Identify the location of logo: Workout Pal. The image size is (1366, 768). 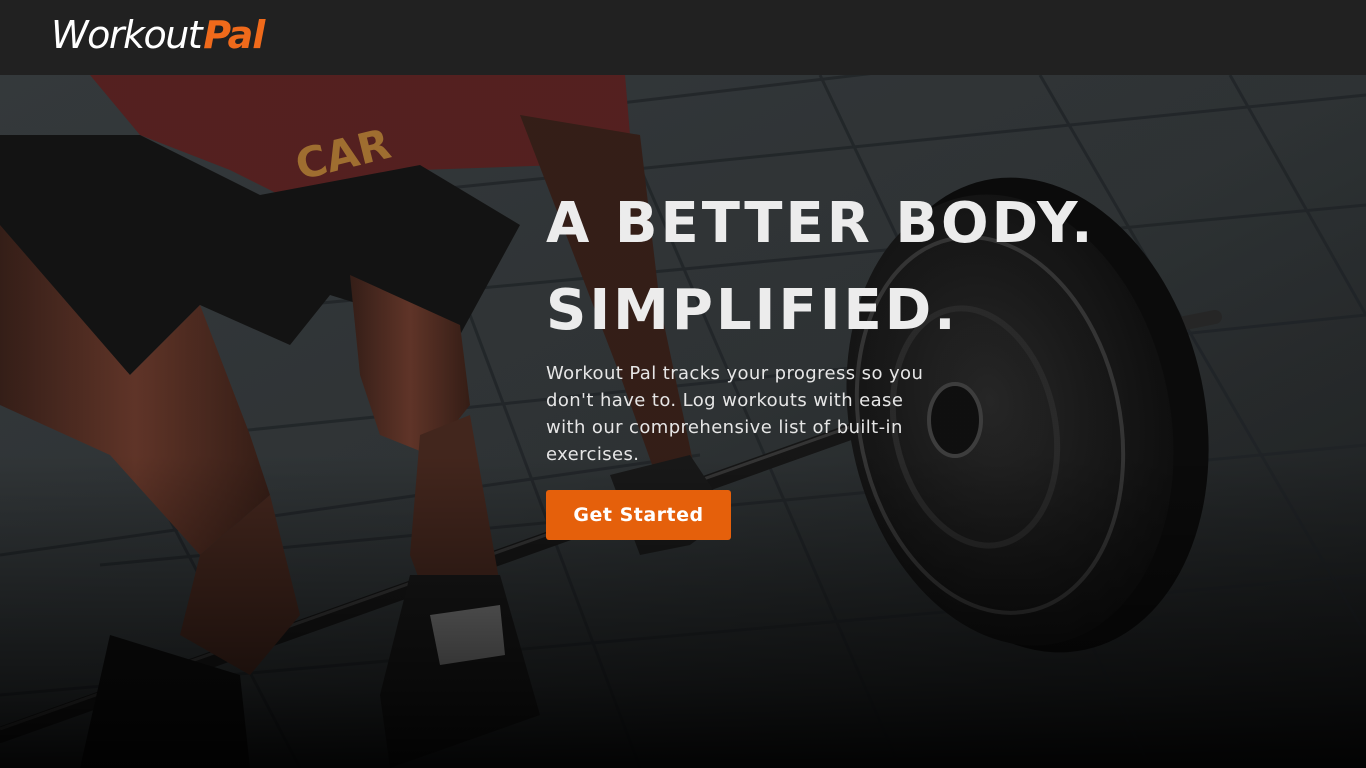
(158, 35).